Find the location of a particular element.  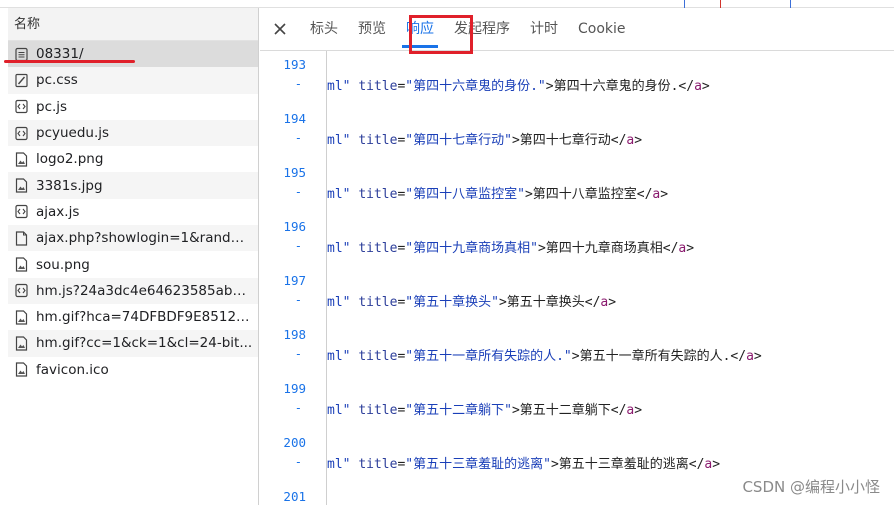

request-name: ajax.js is located at coordinates (58, 211).